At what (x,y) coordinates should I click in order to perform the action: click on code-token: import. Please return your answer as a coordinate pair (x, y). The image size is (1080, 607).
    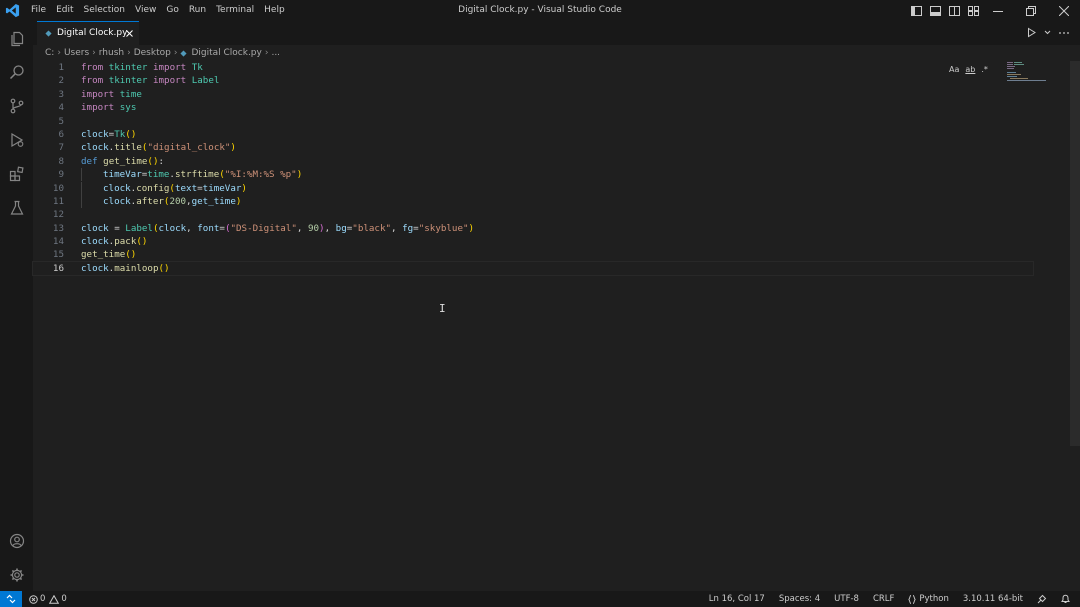
    Looking at the image, I should click on (169, 67).